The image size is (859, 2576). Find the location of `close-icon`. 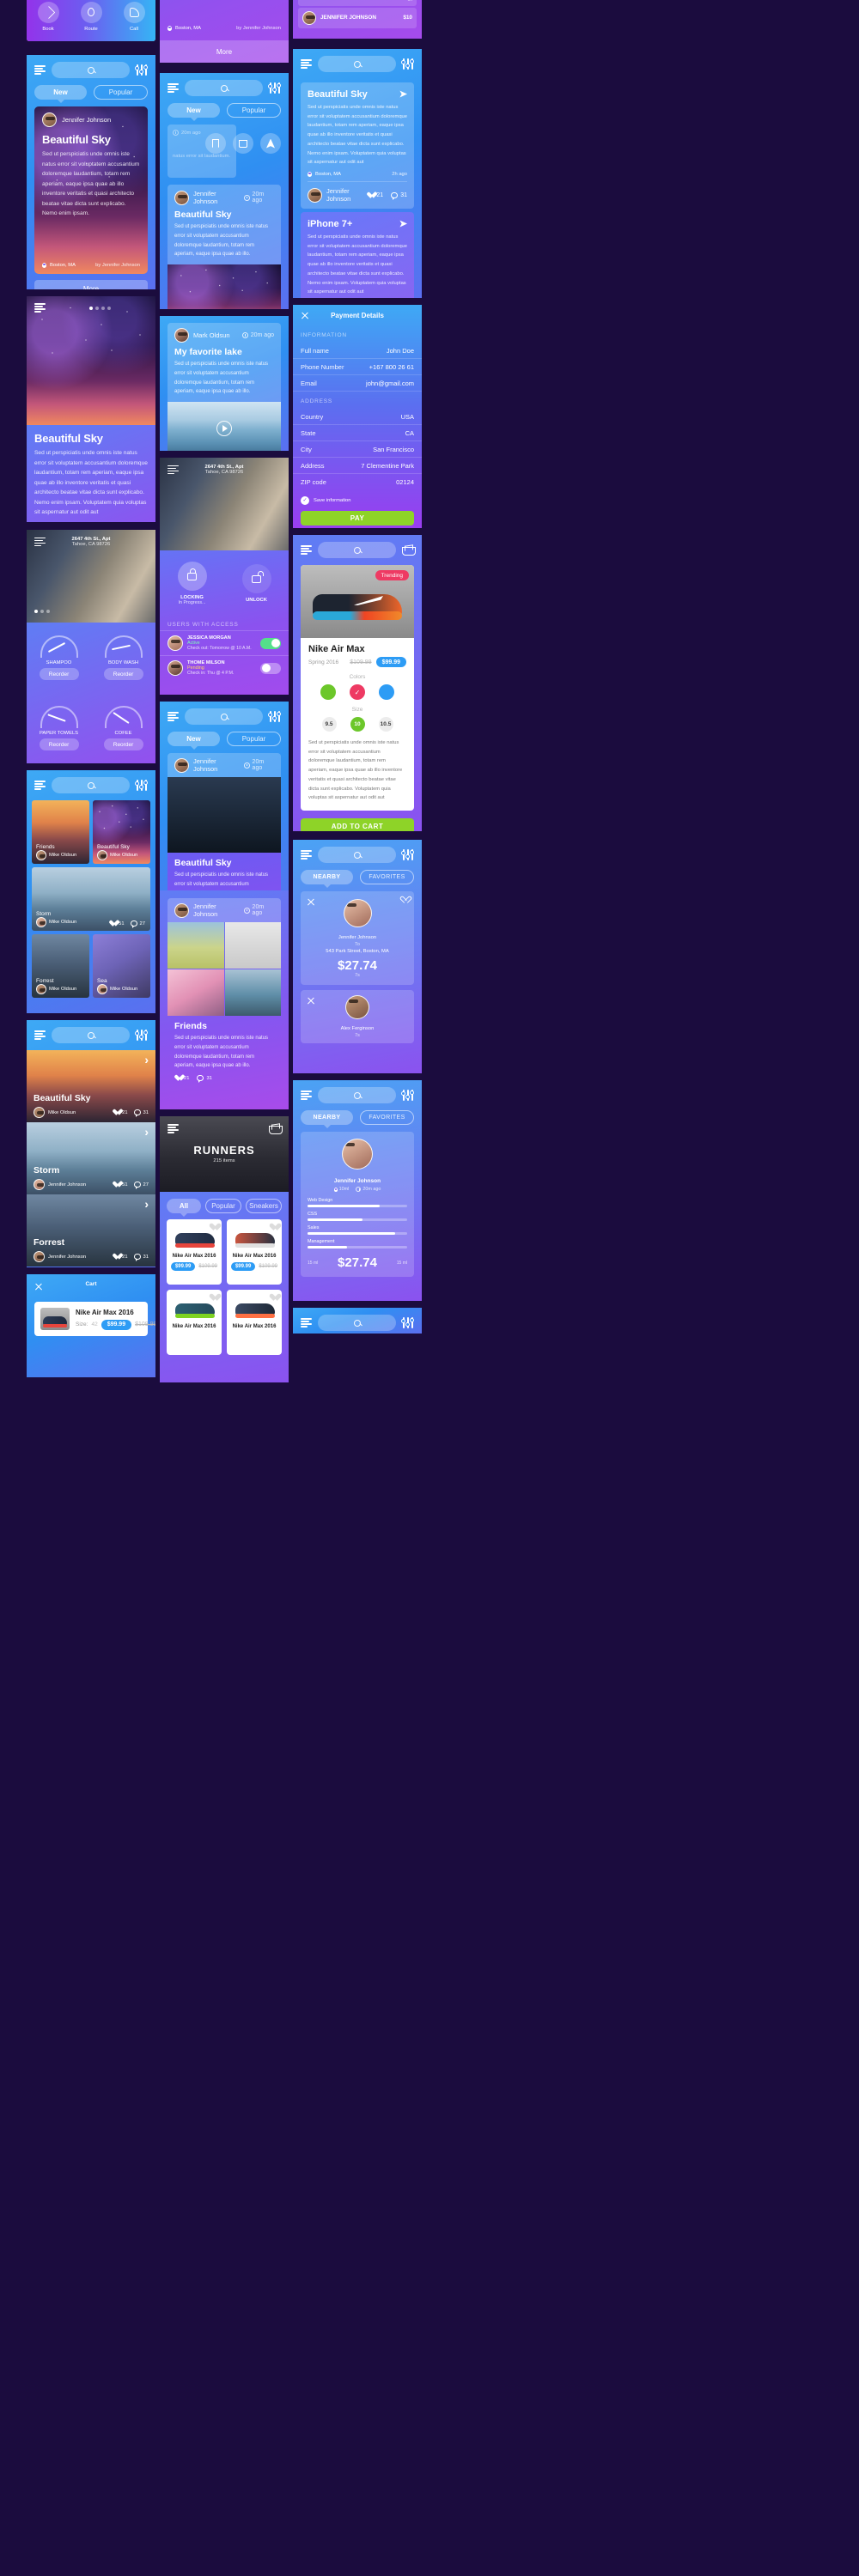

close-icon is located at coordinates (38, 1287).